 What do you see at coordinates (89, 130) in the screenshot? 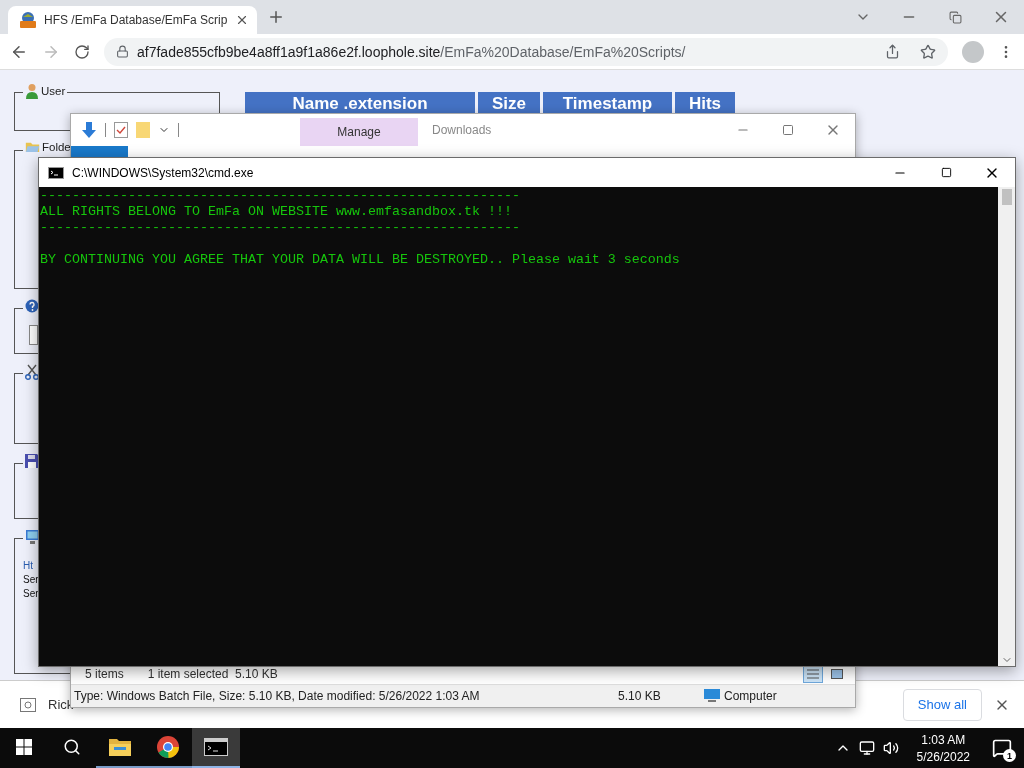
I see `down-arrow-icon` at bounding box center [89, 130].